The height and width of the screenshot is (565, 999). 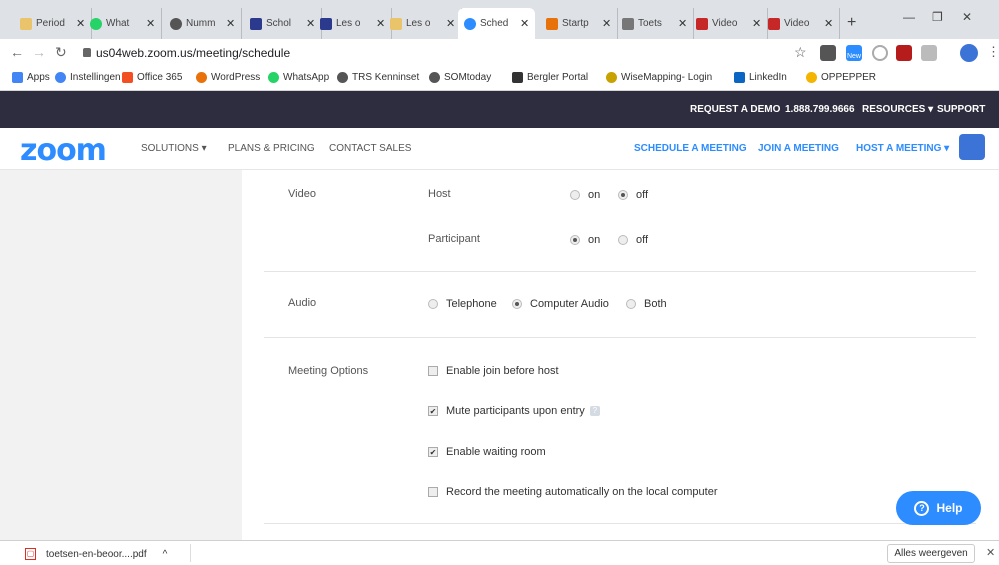 What do you see at coordinates (811, 77) in the screenshot?
I see `pepper-icon` at bounding box center [811, 77].